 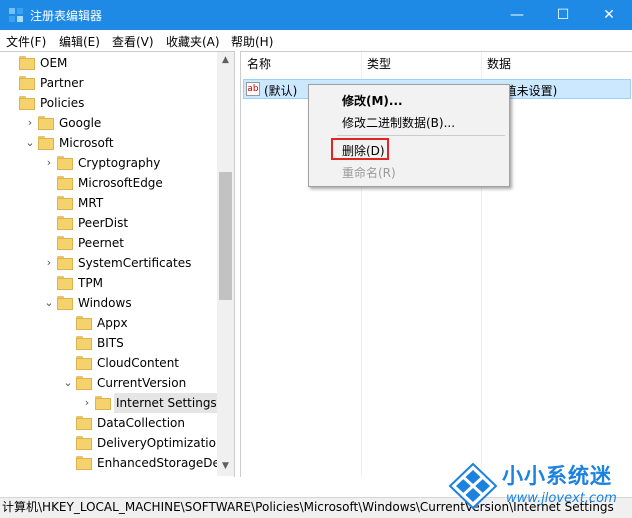 What do you see at coordinates (141, 423) in the screenshot?
I see `tree-item-label: DataCollection` at bounding box center [141, 423].